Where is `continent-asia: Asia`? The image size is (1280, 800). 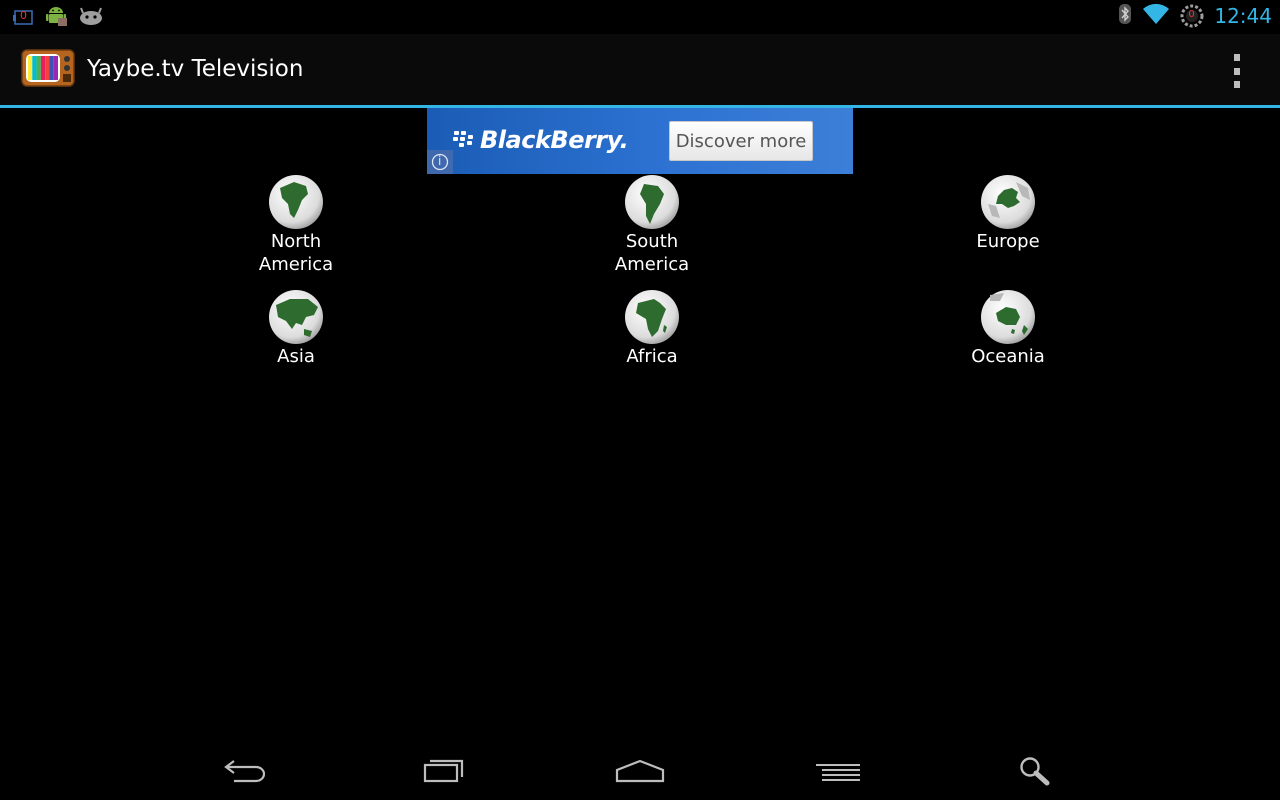
continent-asia: Asia is located at coordinates (296, 328).